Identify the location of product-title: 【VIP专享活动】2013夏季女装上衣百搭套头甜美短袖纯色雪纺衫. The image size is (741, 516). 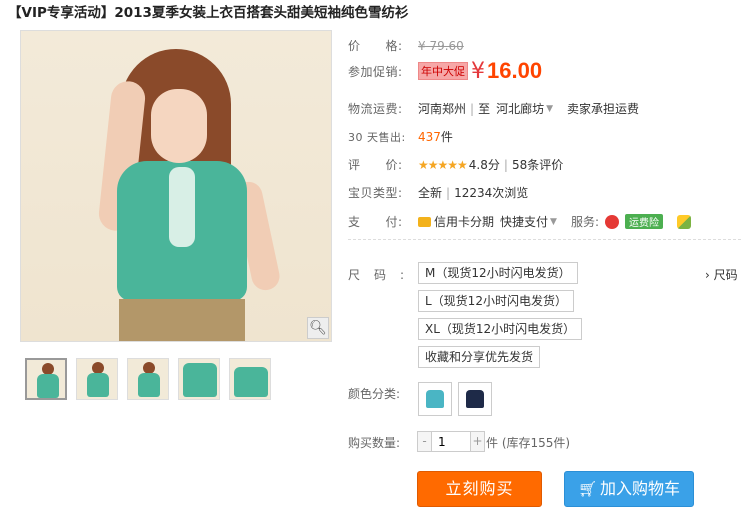
(208, 13).